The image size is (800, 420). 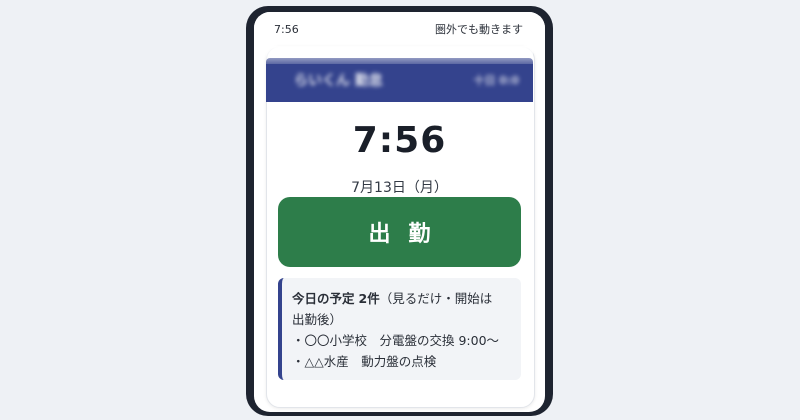 What do you see at coordinates (317, 319) in the screenshot?
I see `schedule-note-cont: 出勤後）` at bounding box center [317, 319].